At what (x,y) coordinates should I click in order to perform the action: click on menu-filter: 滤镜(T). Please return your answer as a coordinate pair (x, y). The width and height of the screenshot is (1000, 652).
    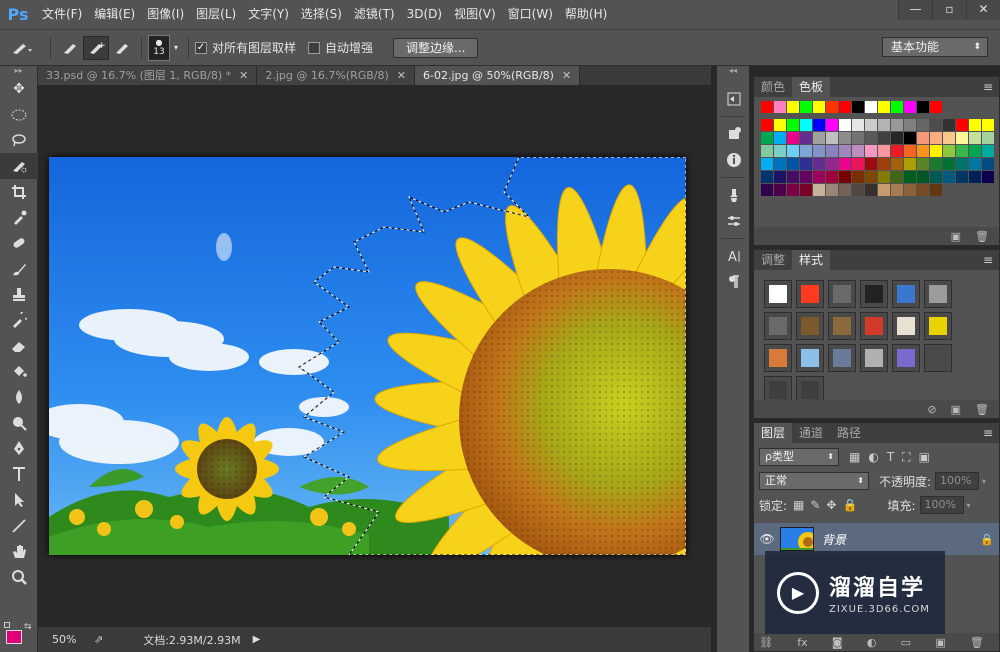
    Looking at the image, I should click on (374, 14).